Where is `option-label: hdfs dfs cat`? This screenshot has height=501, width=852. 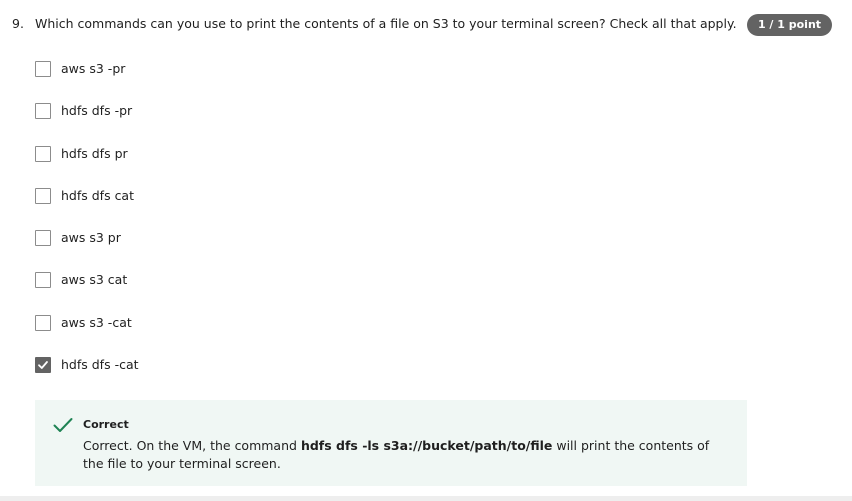 option-label: hdfs dfs cat is located at coordinates (97, 195).